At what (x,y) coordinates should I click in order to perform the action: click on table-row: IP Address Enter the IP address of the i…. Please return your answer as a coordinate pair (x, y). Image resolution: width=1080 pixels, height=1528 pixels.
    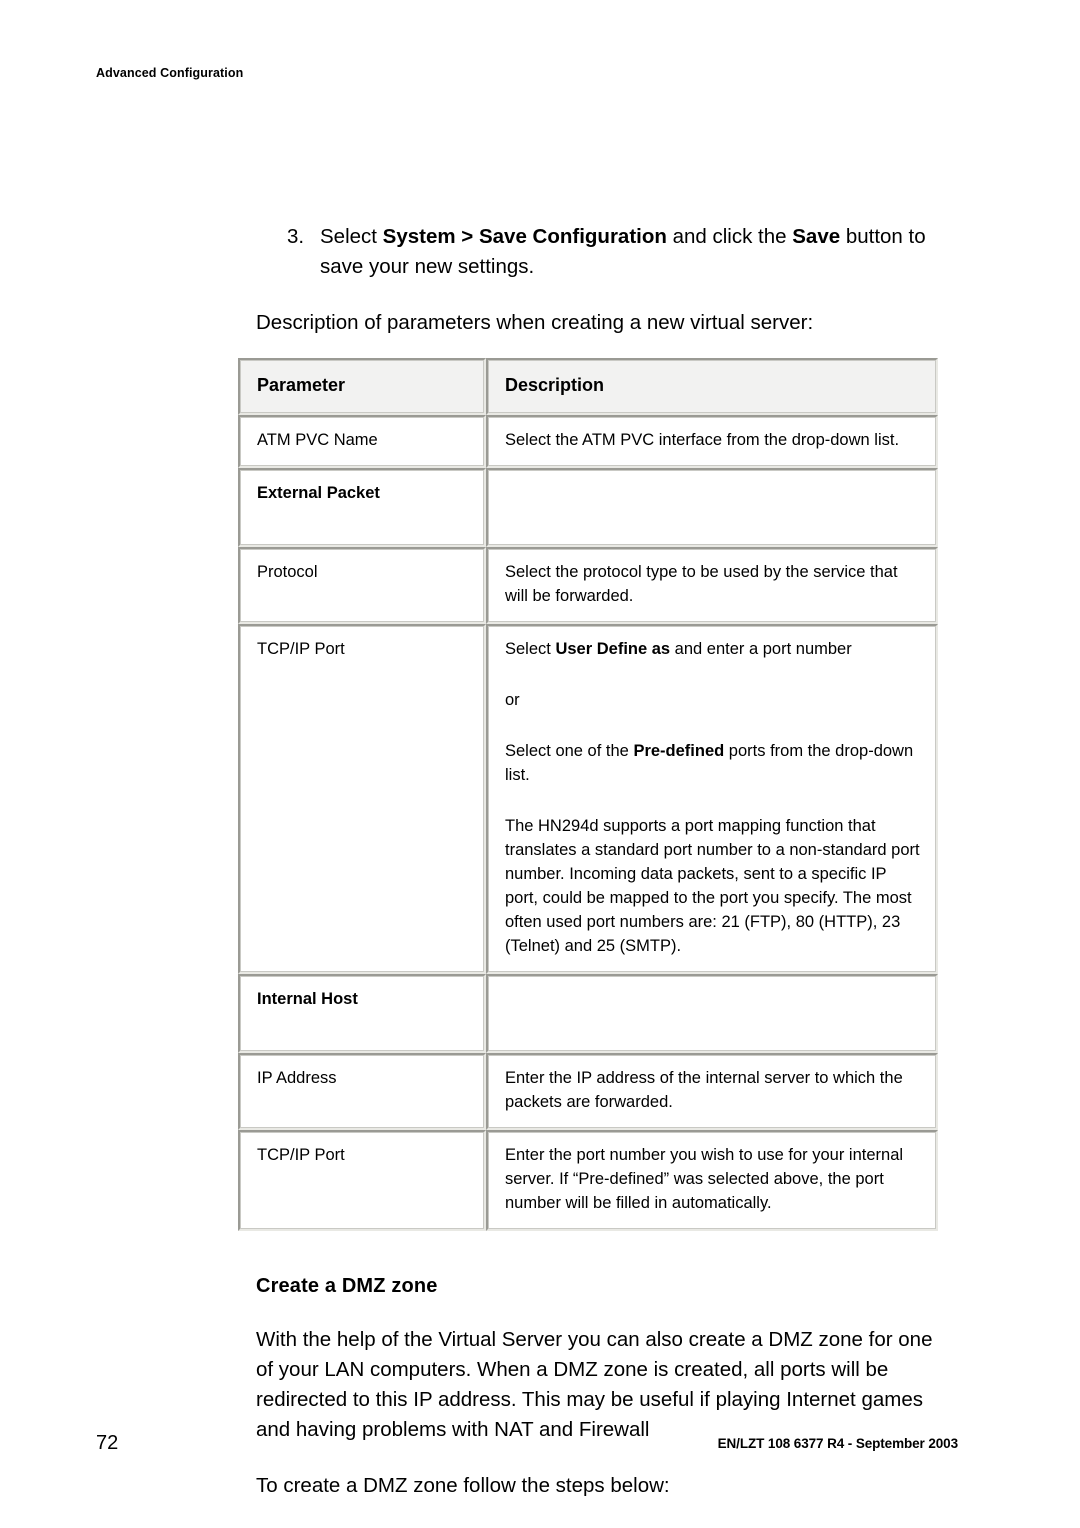
    Looking at the image, I should click on (588, 1091).